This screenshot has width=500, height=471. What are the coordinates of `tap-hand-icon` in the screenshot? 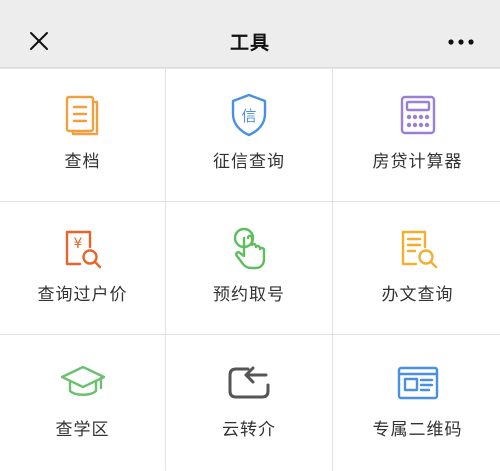 It's located at (249, 248).